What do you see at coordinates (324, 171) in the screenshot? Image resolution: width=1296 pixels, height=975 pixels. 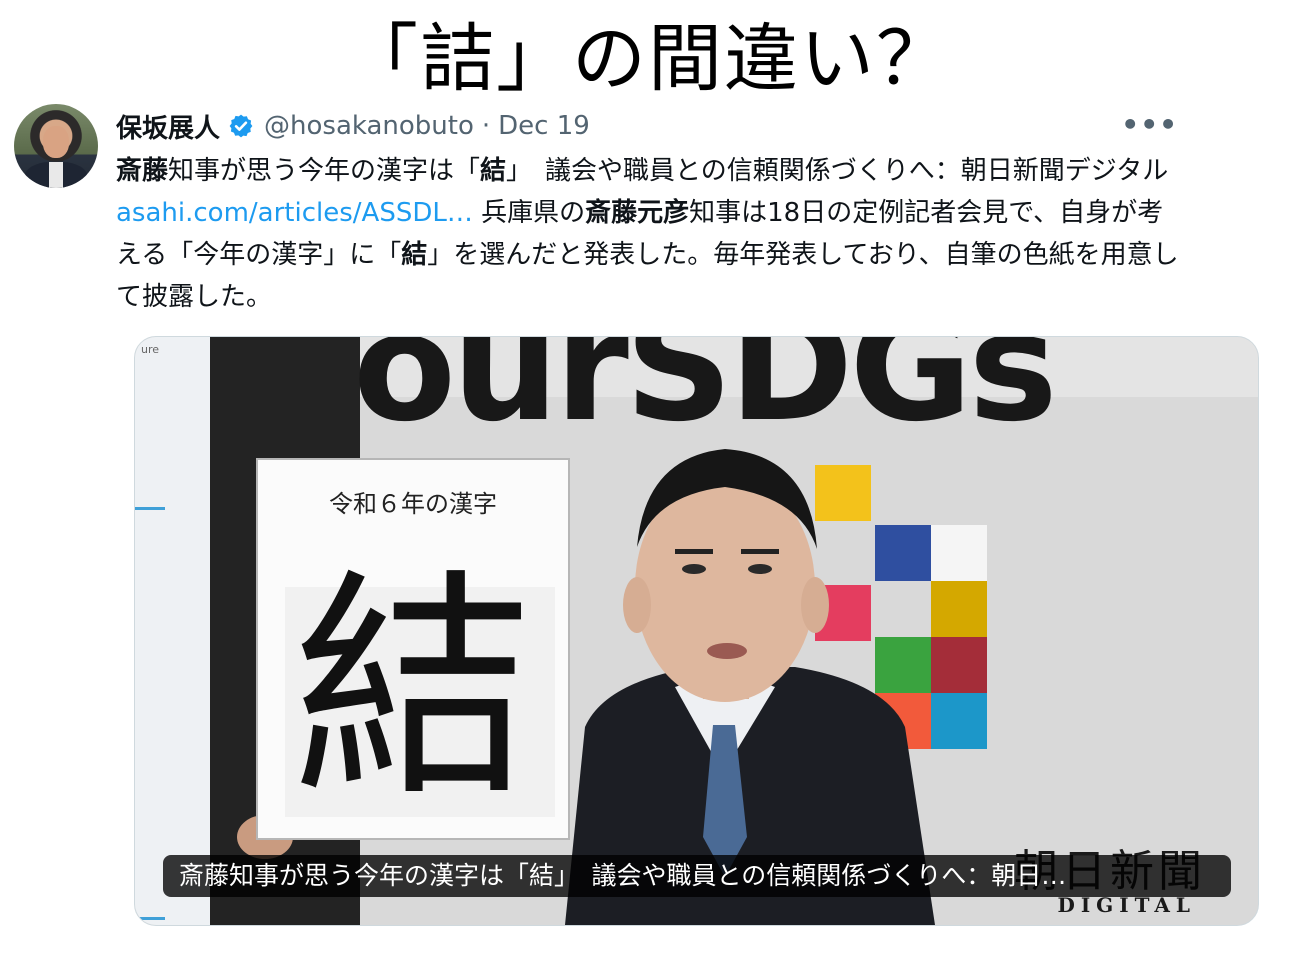 I see `tweet-text-segment: 知事が思う今年の漢字は「` at bounding box center [324, 171].